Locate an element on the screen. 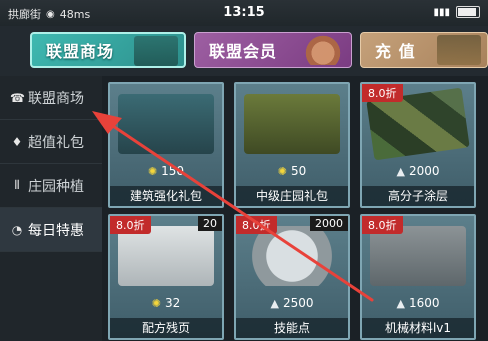 The height and width of the screenshot is (341, 488). tab-label: 联盟商场 is located at coordinates (80, 51).